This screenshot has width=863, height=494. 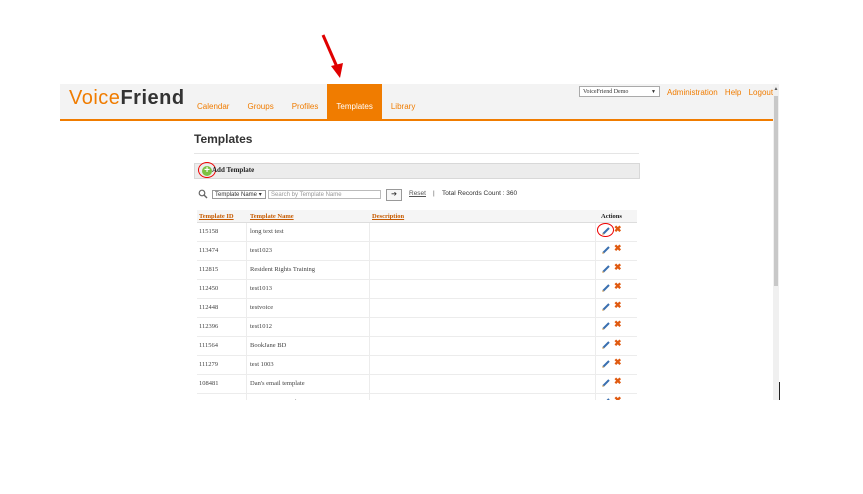 I want to click on template-name: test1013, so click(x=261, y=288).